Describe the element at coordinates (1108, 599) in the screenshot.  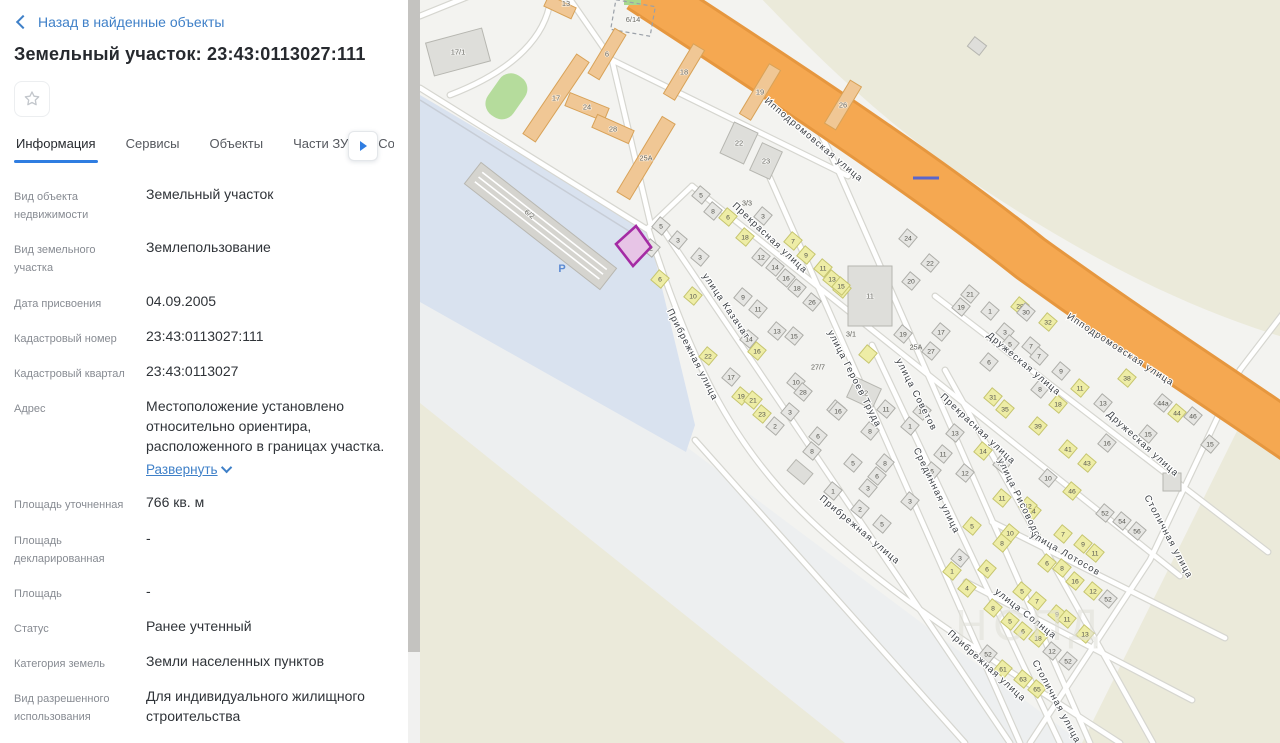
I see `parcel-number: 52` at that location.